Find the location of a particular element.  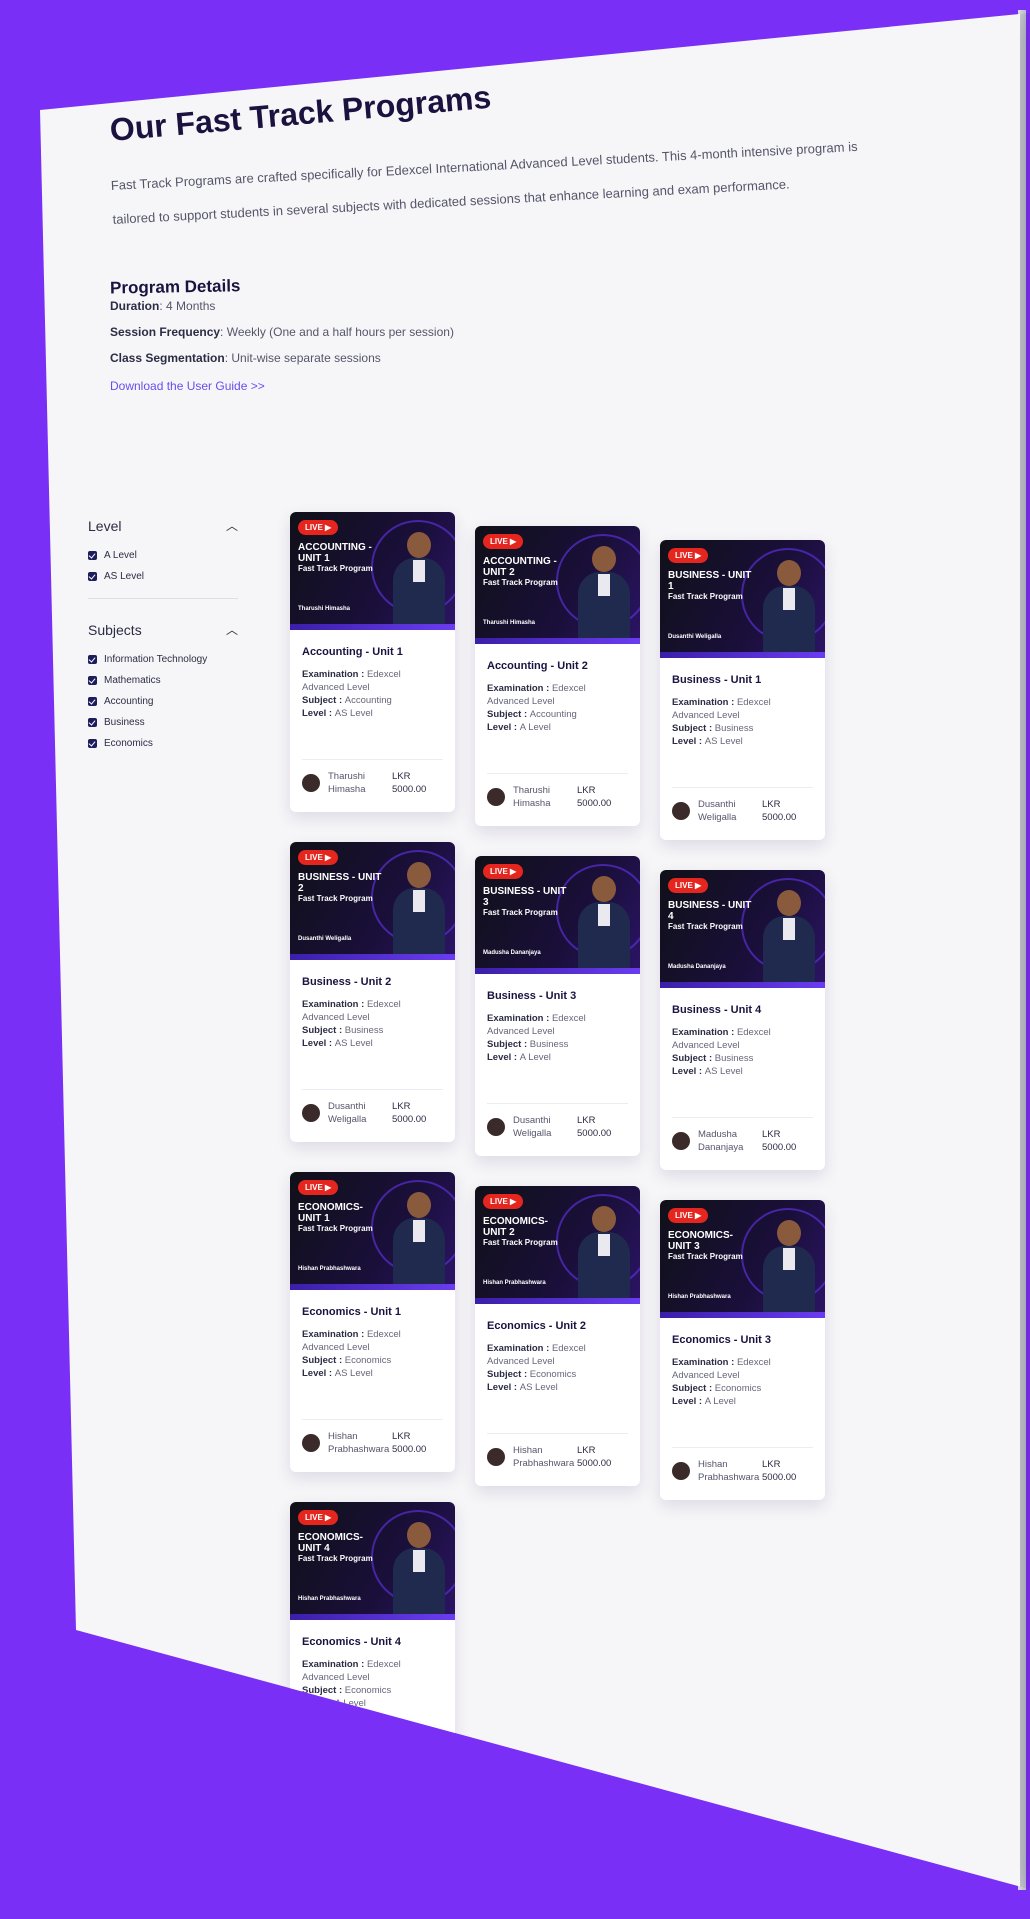

tutor-photo-head is located at coordinates (419, 1535).